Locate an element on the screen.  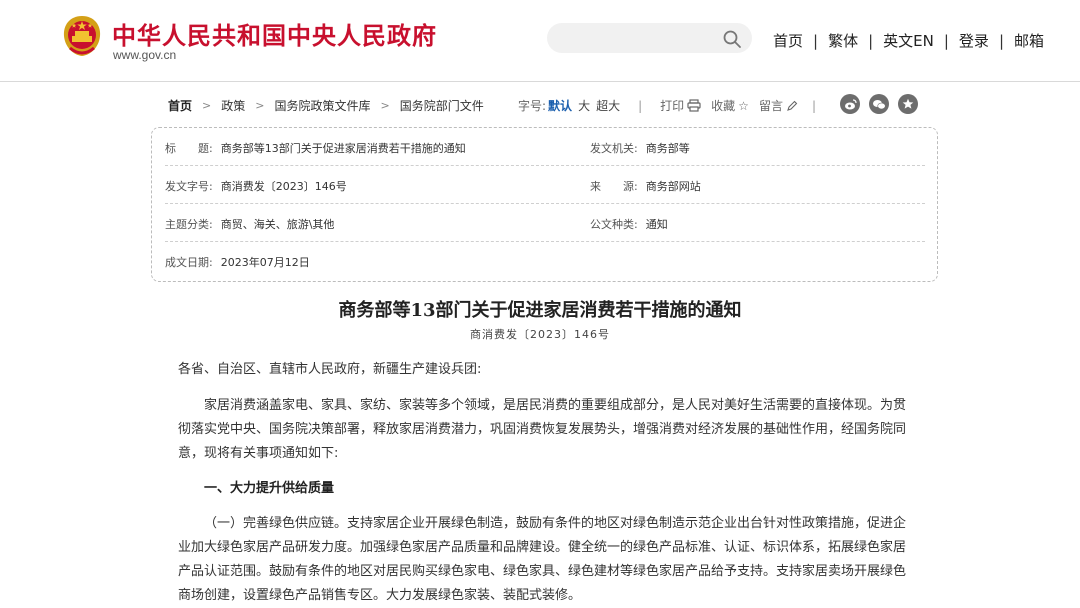
article-tools: 字号: 默认 大 超大 | 打印 收藏 ☆ 留言 | is located at coordinates (676, 105).